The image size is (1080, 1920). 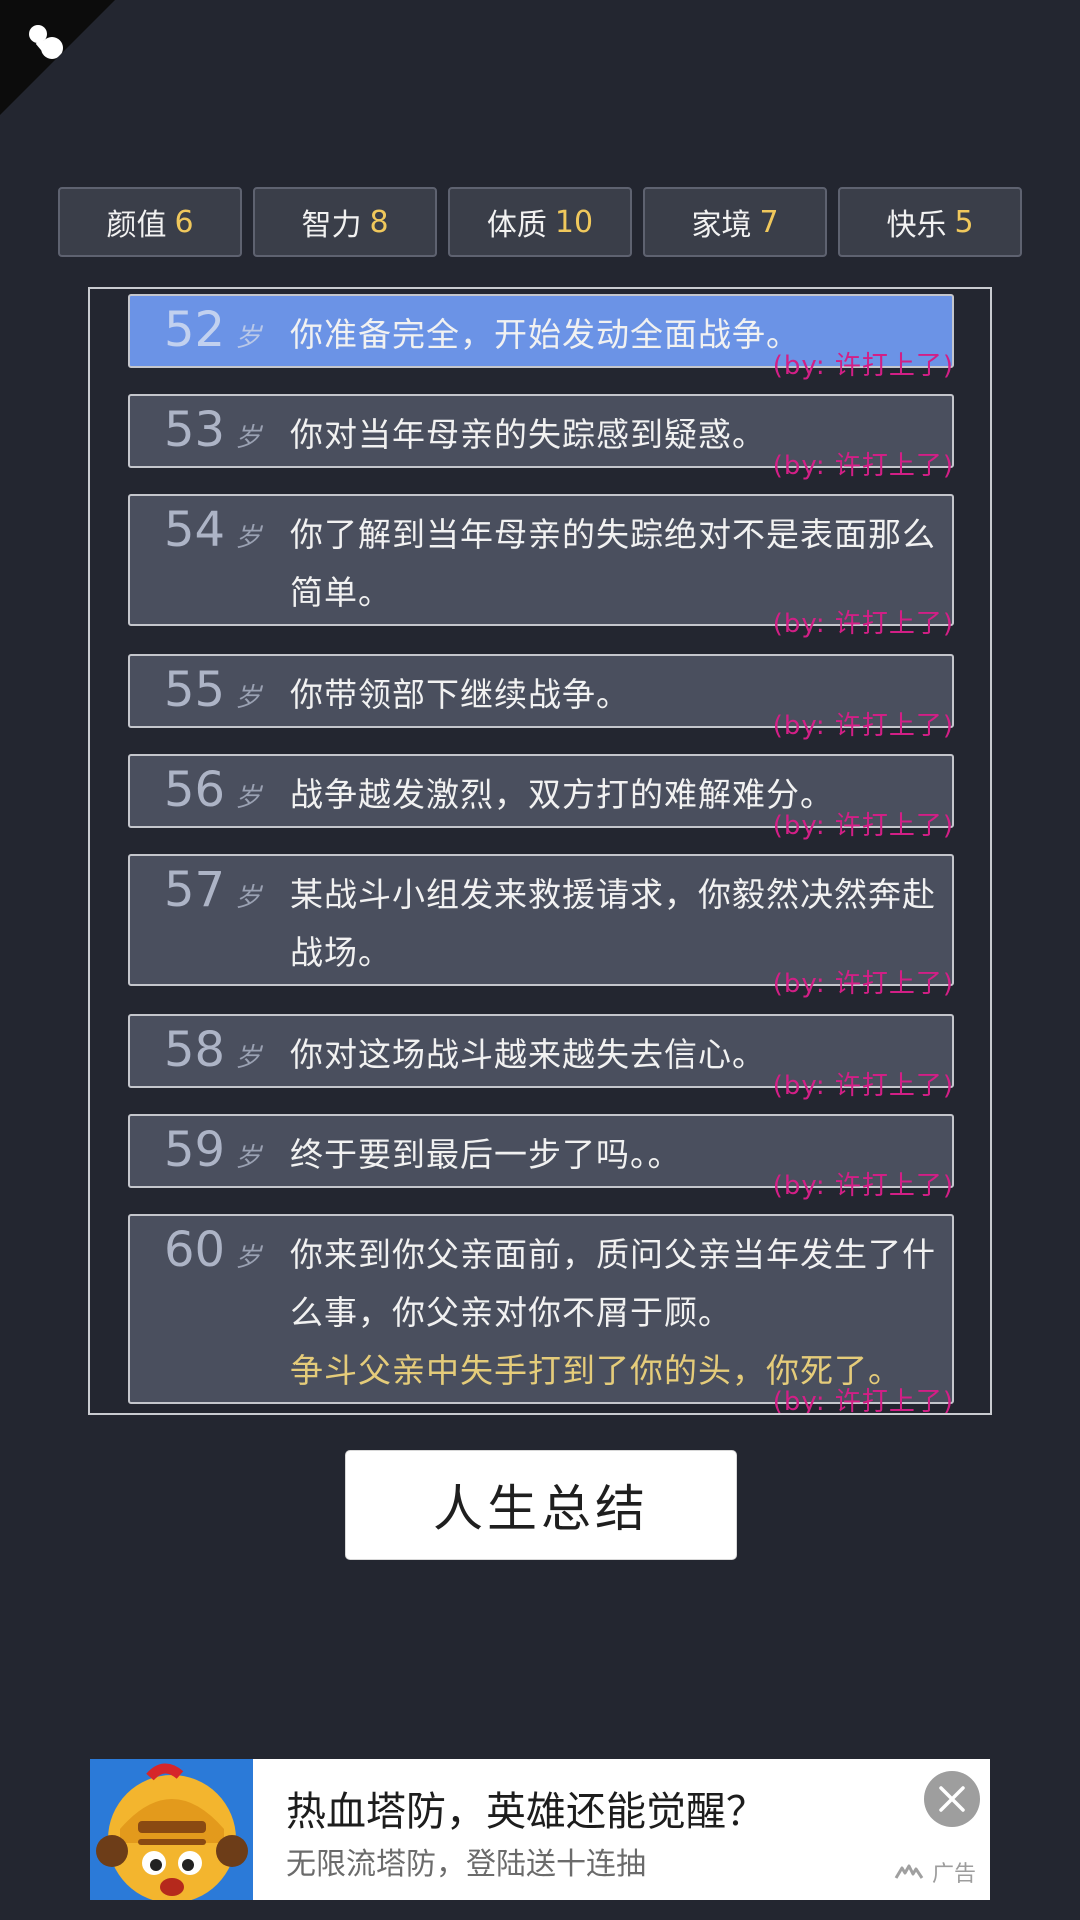 I want to click on event-row: 53 岁 你对当年母亲的失踪感到疑惑。 (by: 许打上了), so click(x=541, y=437).